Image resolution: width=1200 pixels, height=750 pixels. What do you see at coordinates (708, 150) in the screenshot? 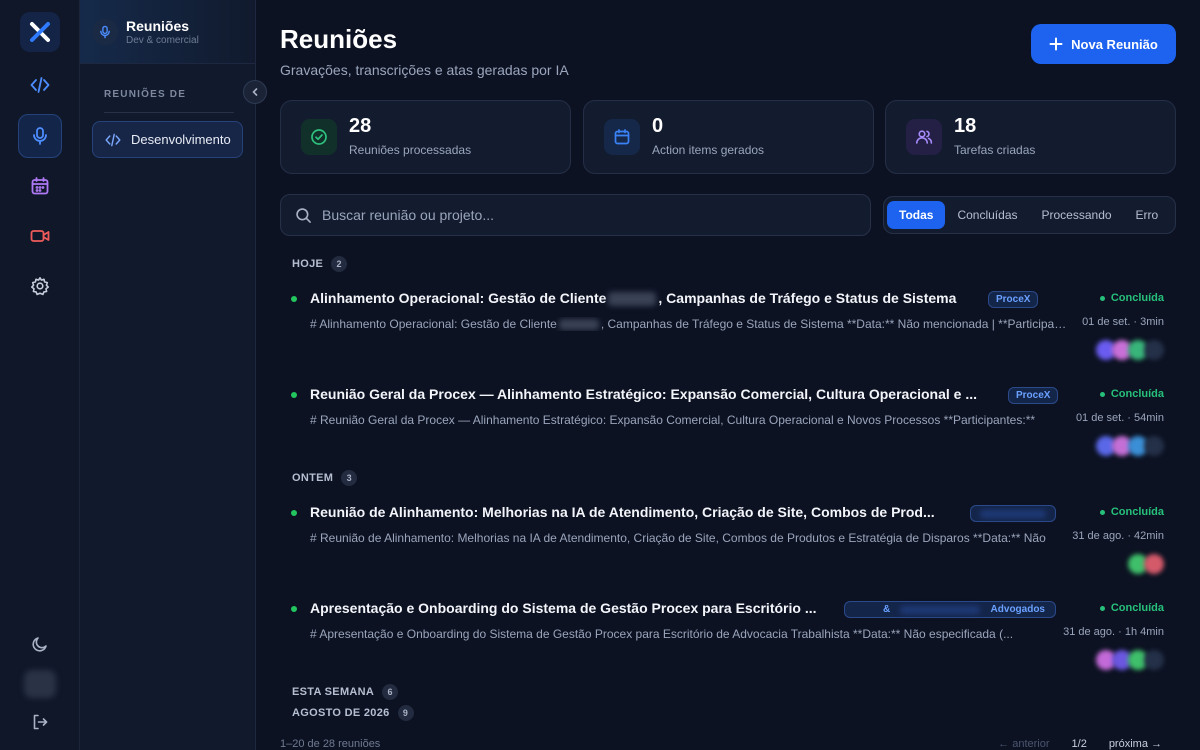
I see `stat-label: Action items gerados` at bounding box center [708, 150].